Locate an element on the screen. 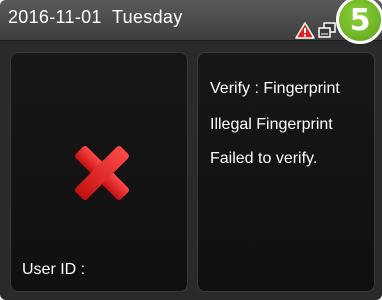 This screenshot has width=382, height=300. failed-verify-text: Failed to verify. is located at coordinates (264, 158).